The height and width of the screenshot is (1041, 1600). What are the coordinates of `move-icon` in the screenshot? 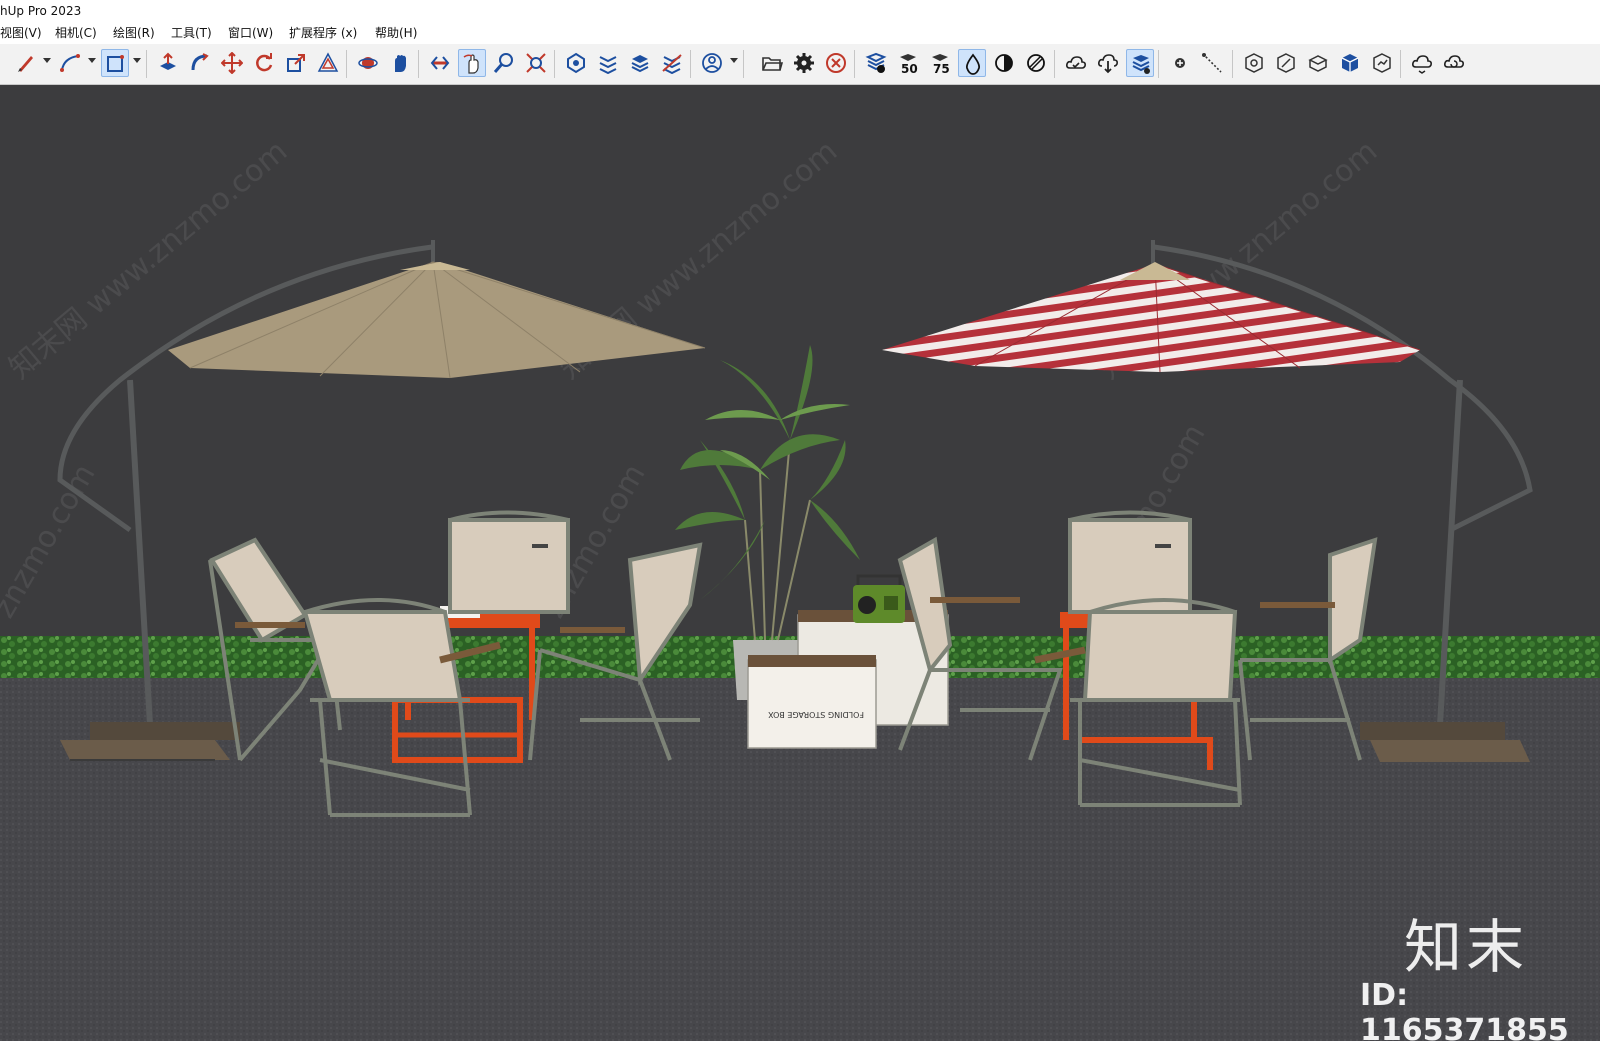 It's located at (232, 63).